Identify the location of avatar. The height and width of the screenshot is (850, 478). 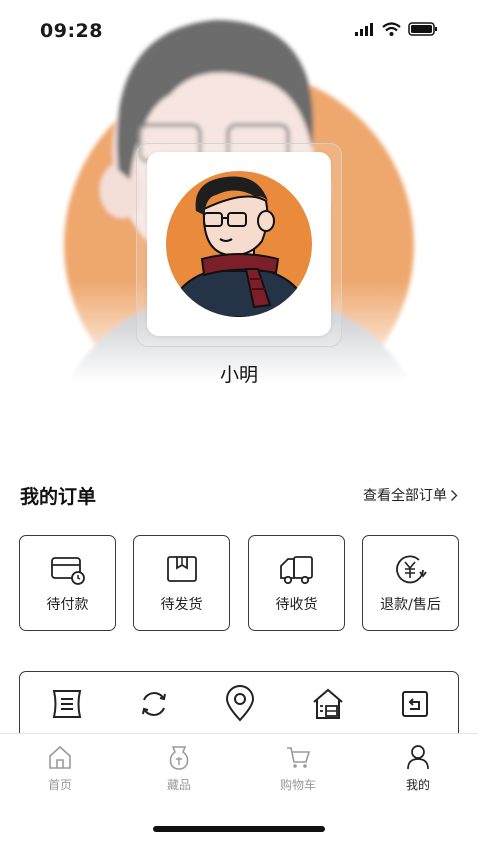
(239, 244).